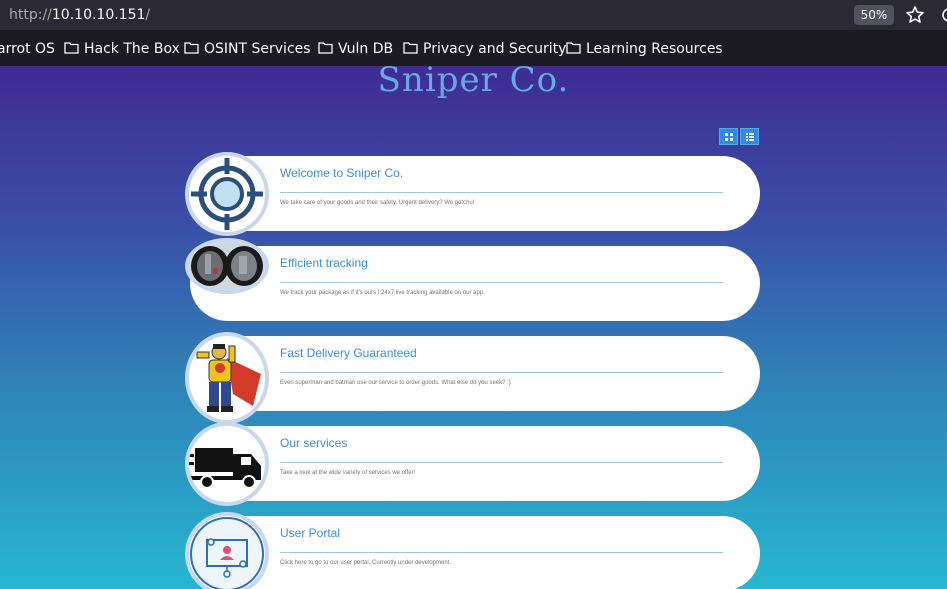 The width and height of the screenshot is (947, 589). I want to click on site-title: Sniper Co., so click(473, 83).